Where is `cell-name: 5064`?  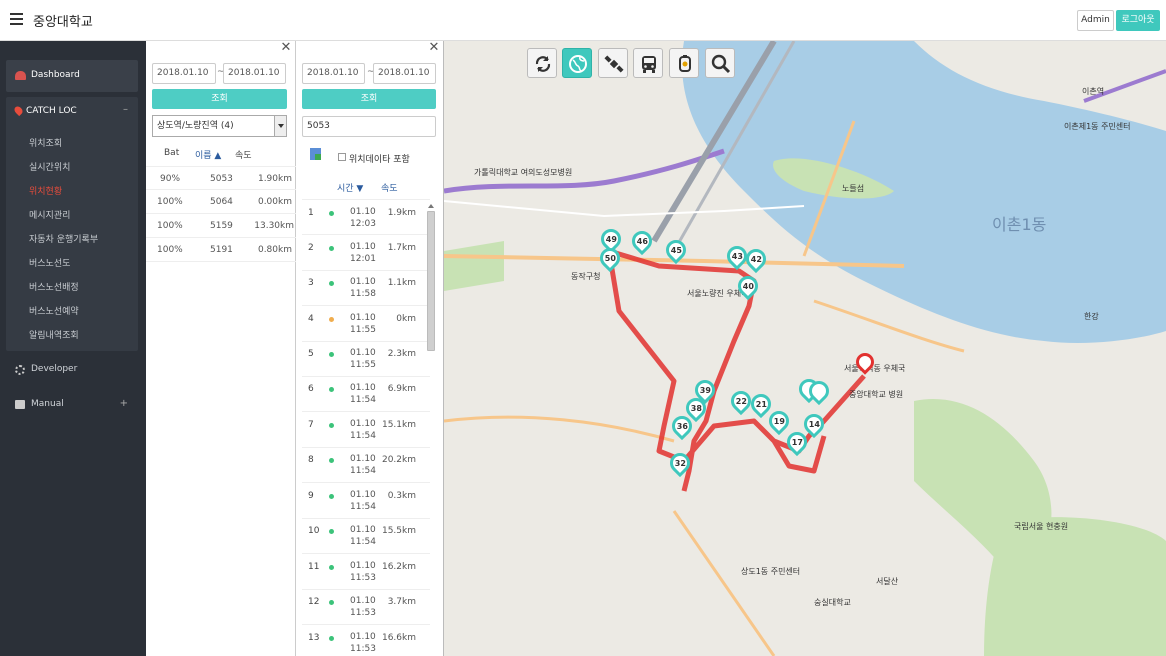 cell-name: 5064 is located at coordinates (221, 202).